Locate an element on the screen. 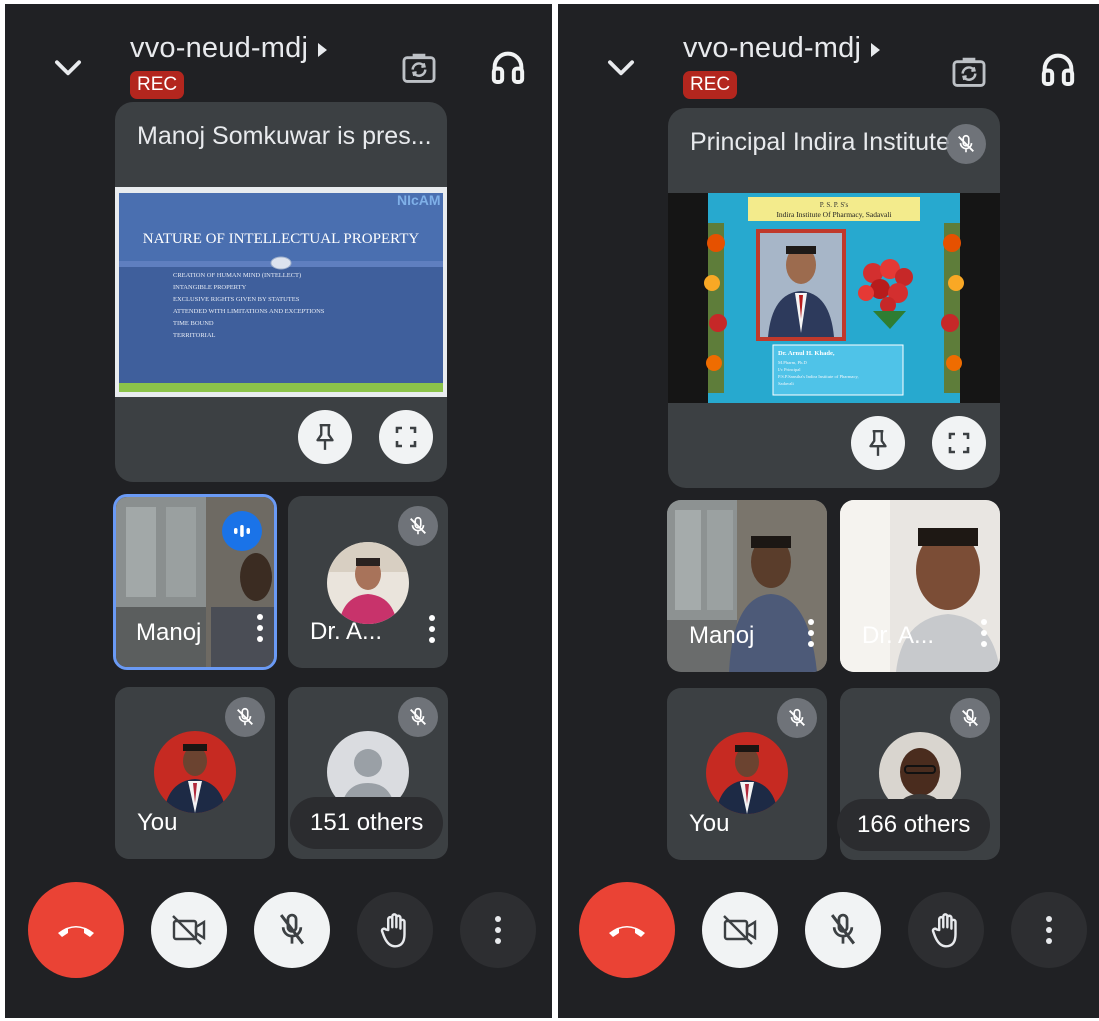  caption-name: Dr. Arnul H. Khade, is located at coordinates (806, 353).